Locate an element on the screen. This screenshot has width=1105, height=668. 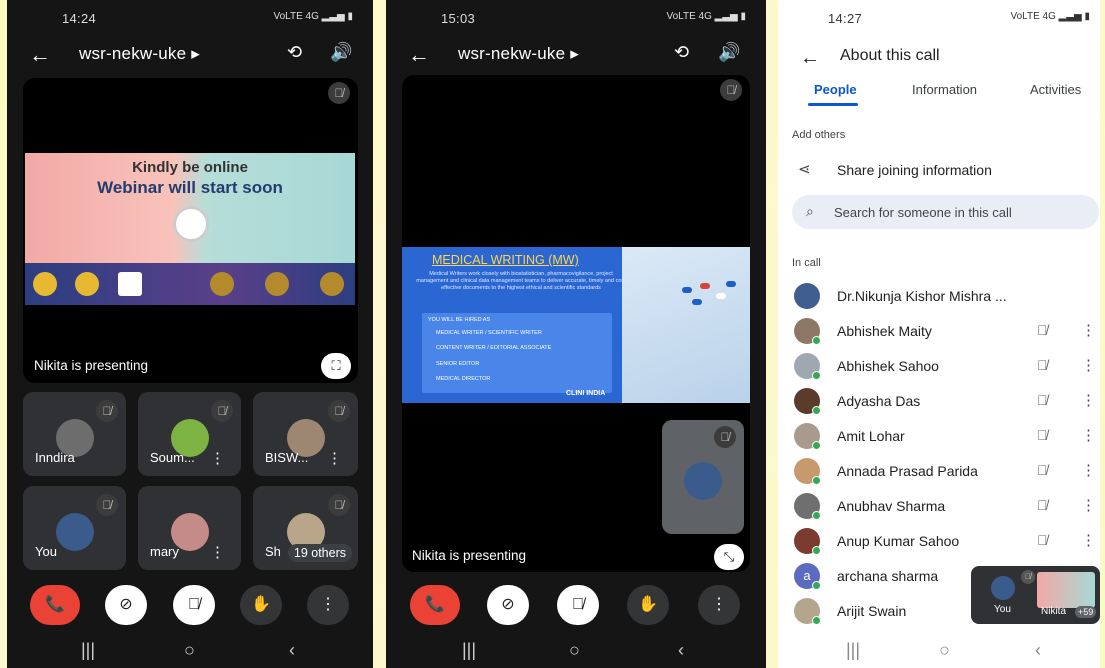
participant-name: Anup Kumar Sahoo is located at coordinates (898, 541).